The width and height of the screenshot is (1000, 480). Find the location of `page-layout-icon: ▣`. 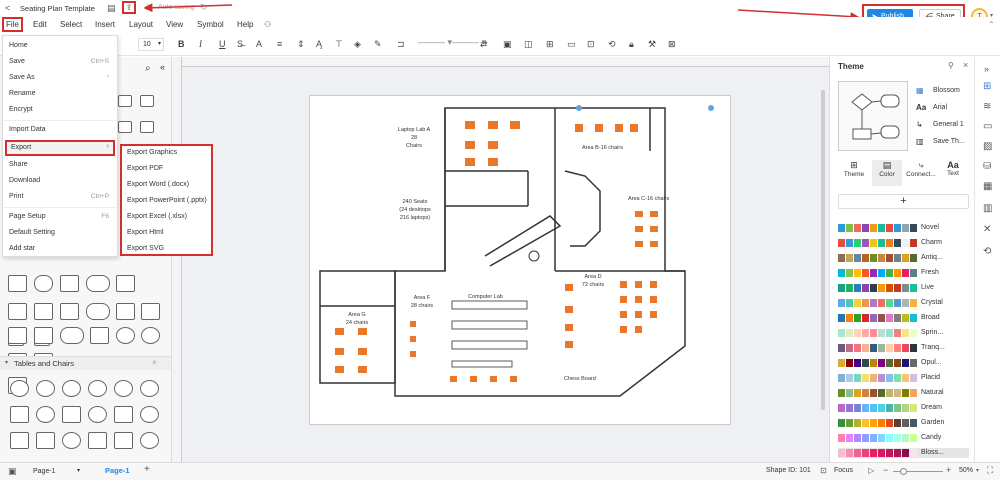

page-layout-icon: ▣ is located at coordinates (12, 471).